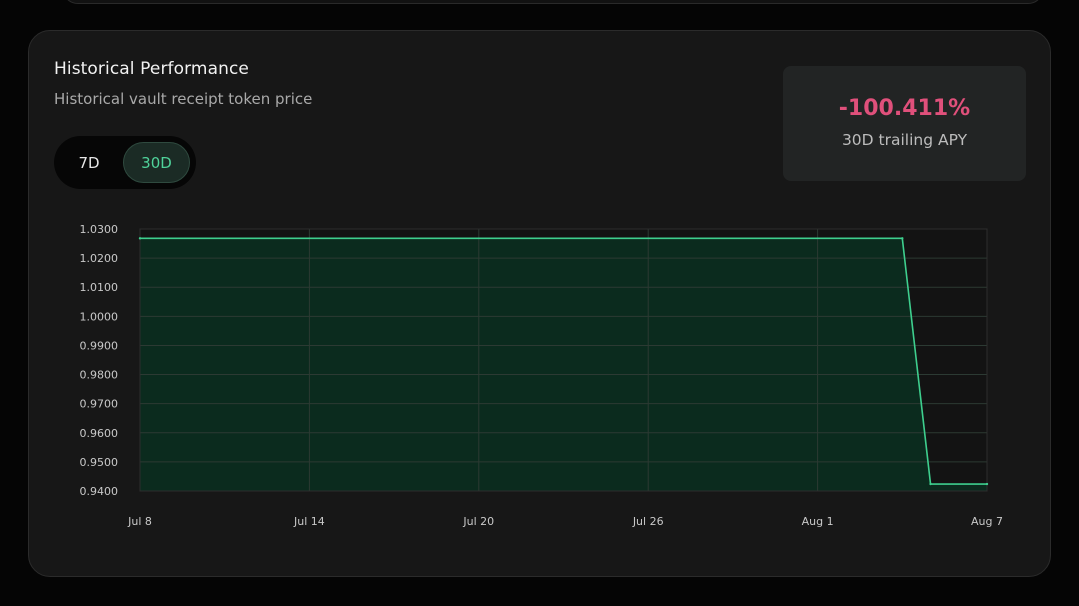 This screenshot has height=606, width=1079. What do you see at coordinates (99, 258) in the screenshot?
I see `y-tick-label: 1.0200` at bounding box center [99, 258].